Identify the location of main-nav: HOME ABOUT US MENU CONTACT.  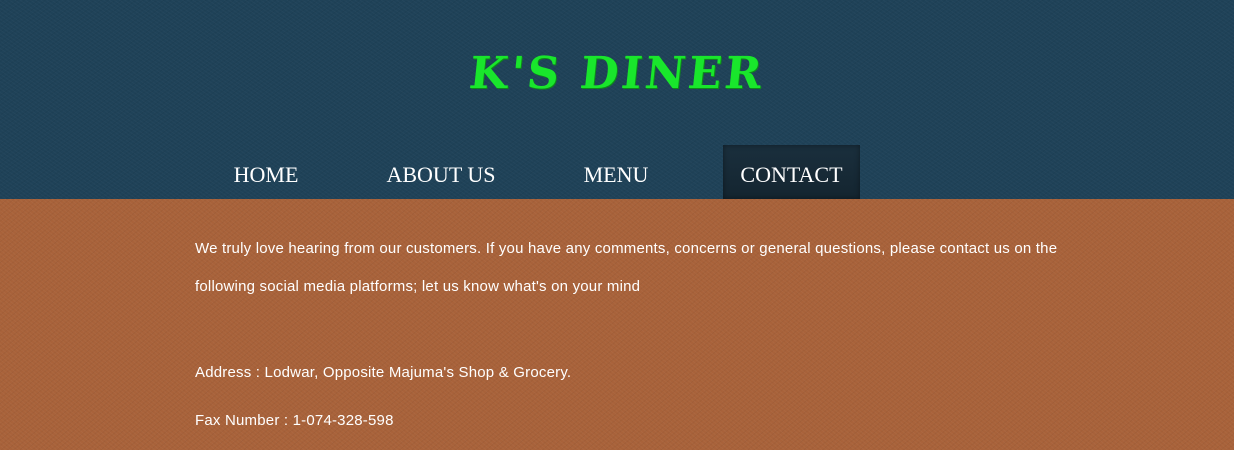
(617, 172).